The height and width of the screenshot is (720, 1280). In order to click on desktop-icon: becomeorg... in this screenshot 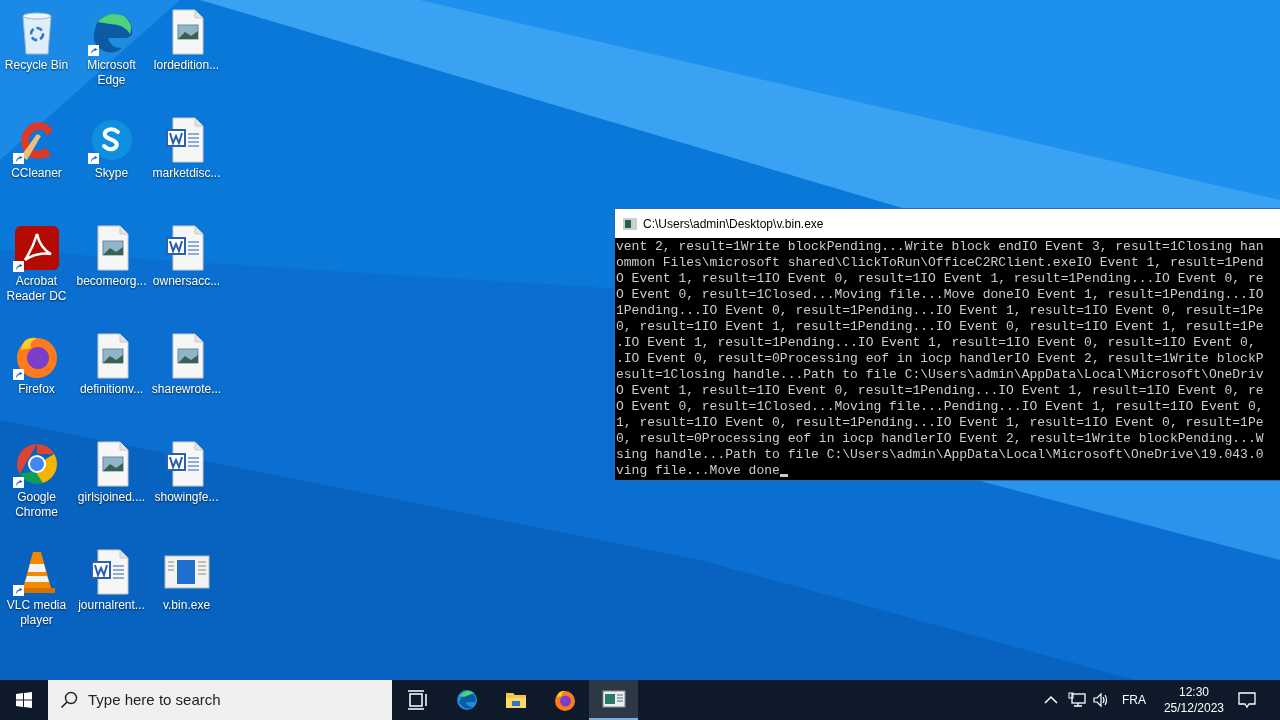, I will do `click(111, 270)`.